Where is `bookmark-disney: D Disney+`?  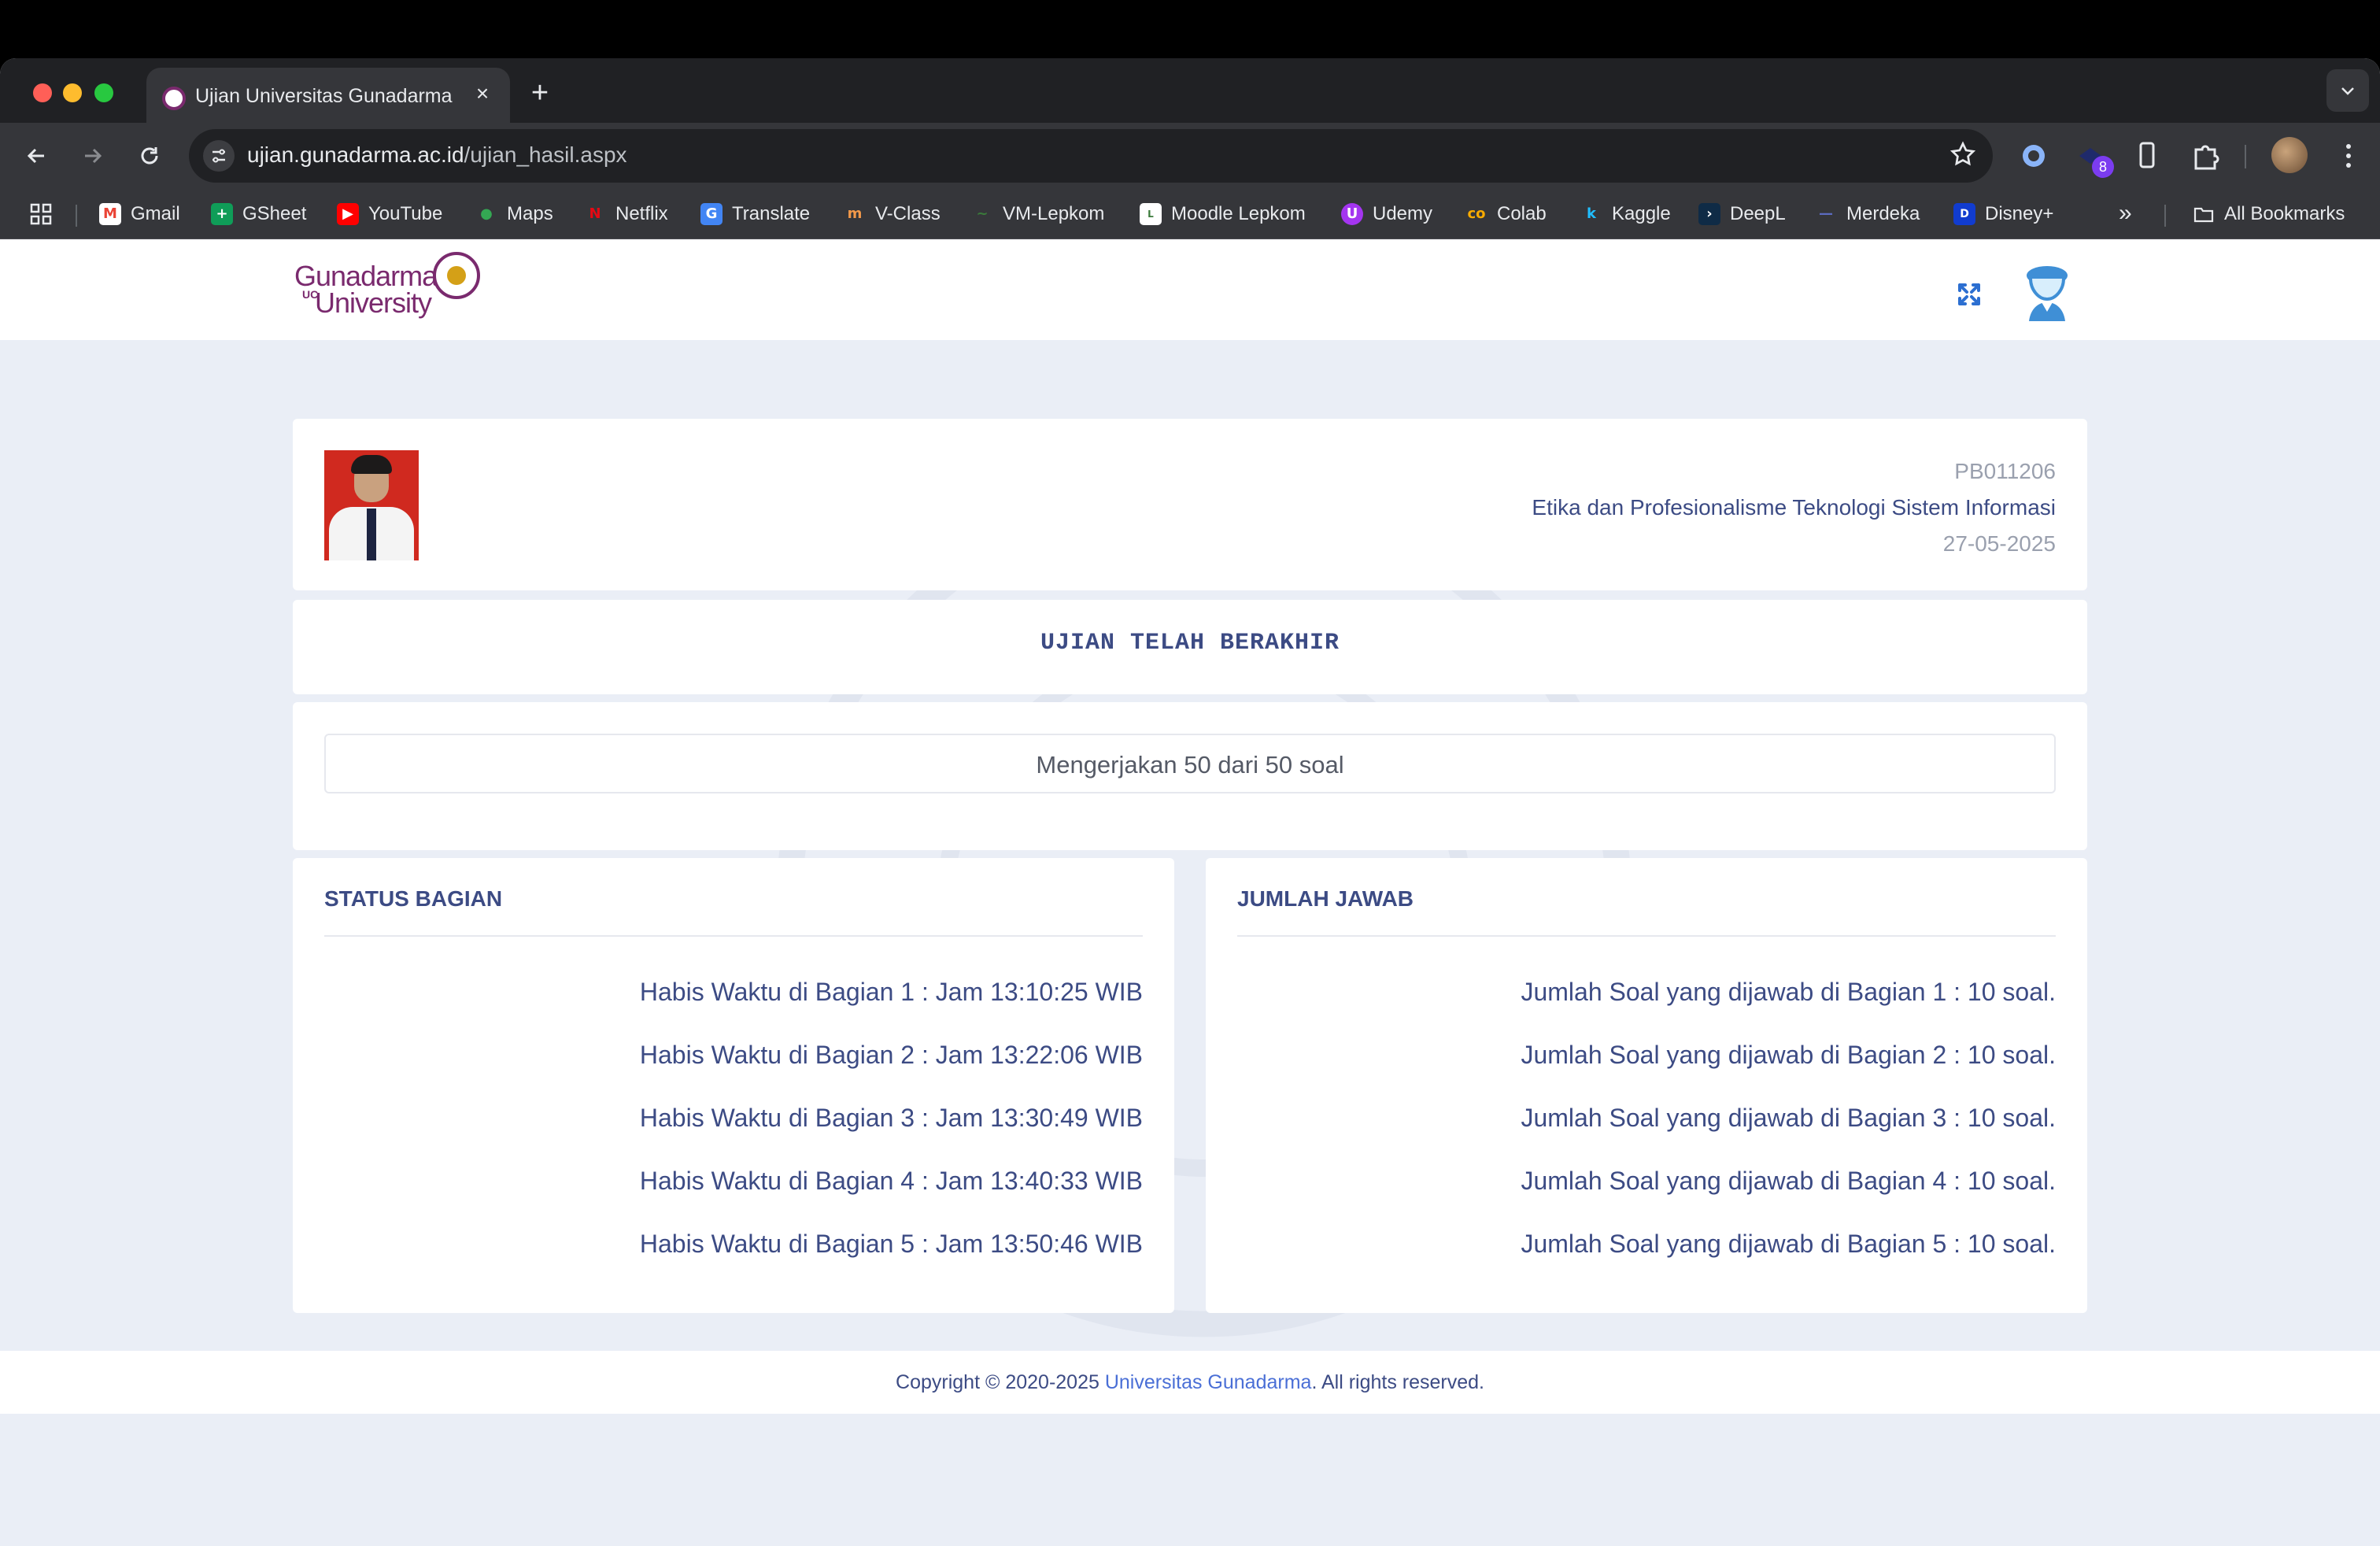 bookmark-disney: D Disney+ is located at coordinates (2003, 214).